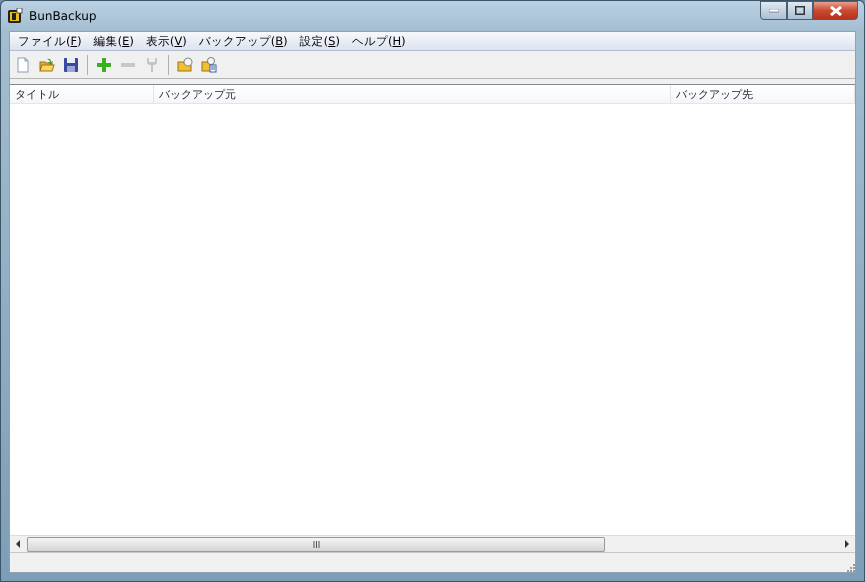 The height and width of the screenshot is (582, 865). What do you see at coordinates (114, 41) in the screenshot?
I see `menu-item: 編集(E)` at bounding box center [114, 41].